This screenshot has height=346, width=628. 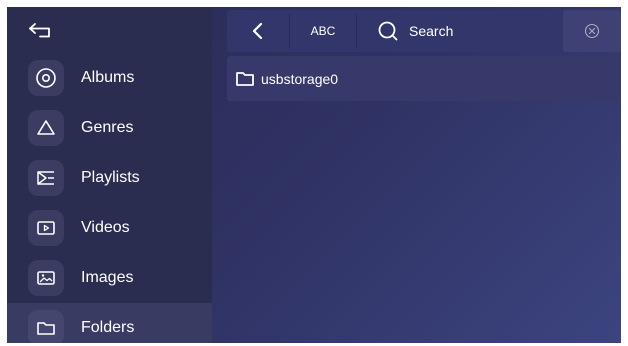 I want to click on toolbar: ABC Search, so click(x=424, y=31).